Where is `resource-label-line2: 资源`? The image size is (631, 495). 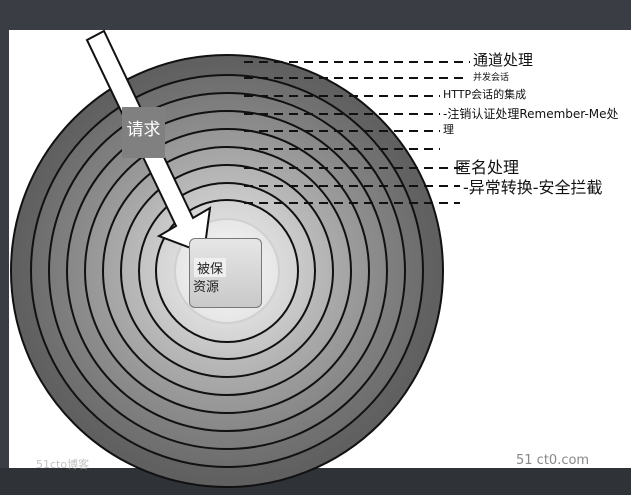
resource-label-line2: 资源 is located at coordinates (206, 287).